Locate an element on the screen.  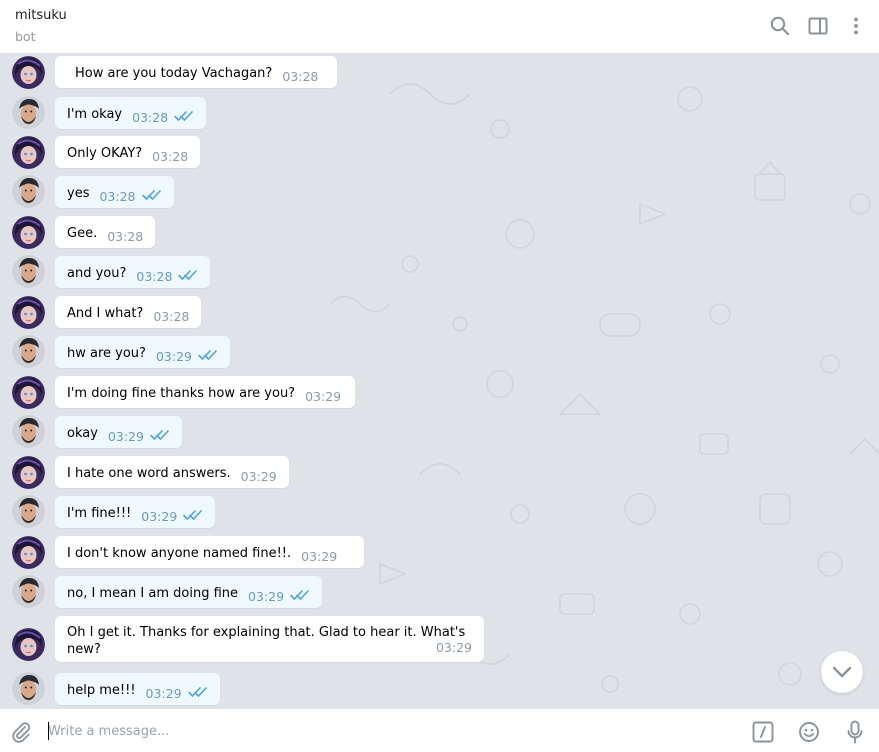
outgoing-message: help me!!! 03:29 is located at coordinates (137, 689).